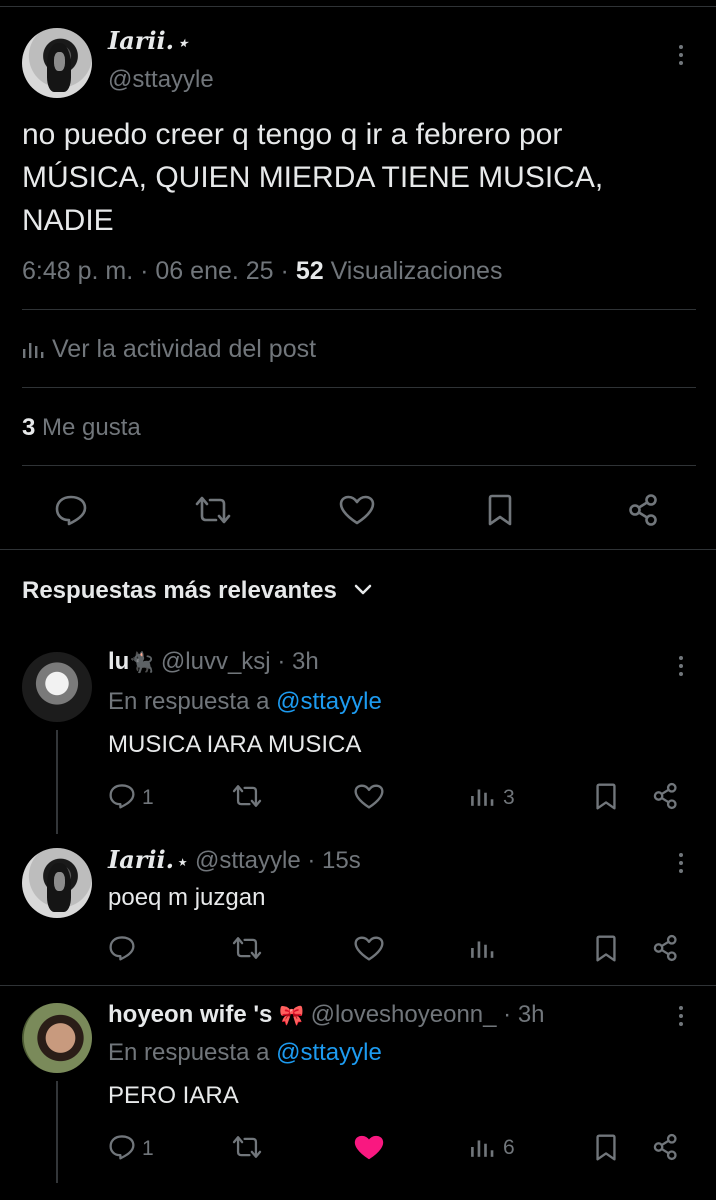 Image resolution: width=716 pixels, height=1200 pixels. I want to click on post-time: 6:48 p. m., so click(77, 271).